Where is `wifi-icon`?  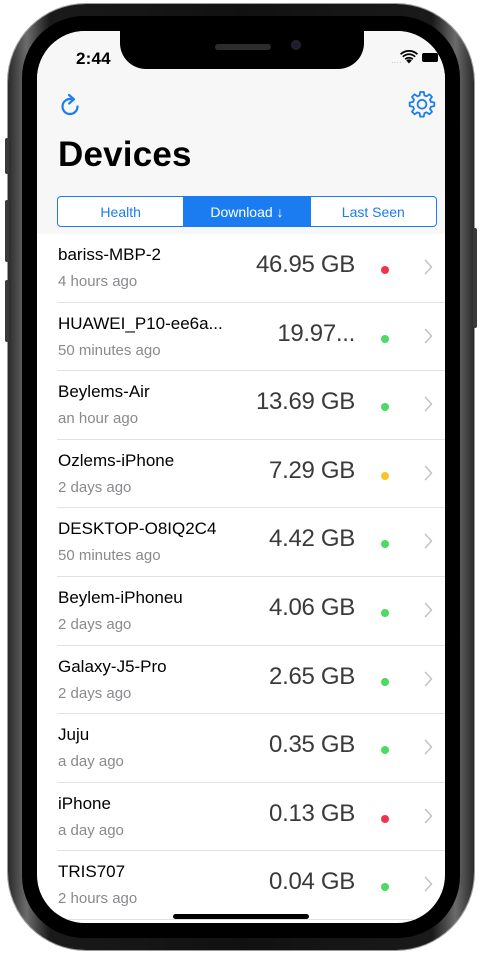 wifi-icon is located at coordinates (409, 57).